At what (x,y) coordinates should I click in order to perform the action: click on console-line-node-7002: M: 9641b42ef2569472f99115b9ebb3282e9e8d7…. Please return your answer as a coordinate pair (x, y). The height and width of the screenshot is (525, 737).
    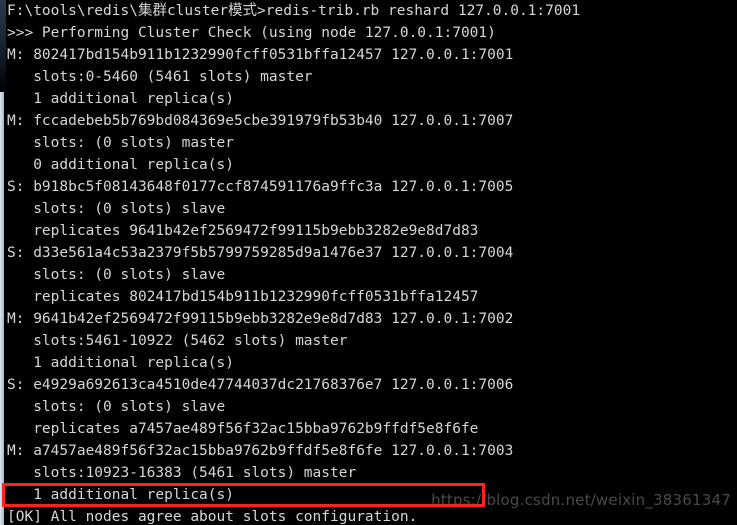
    Looking at the image, I should click on (260, 319).